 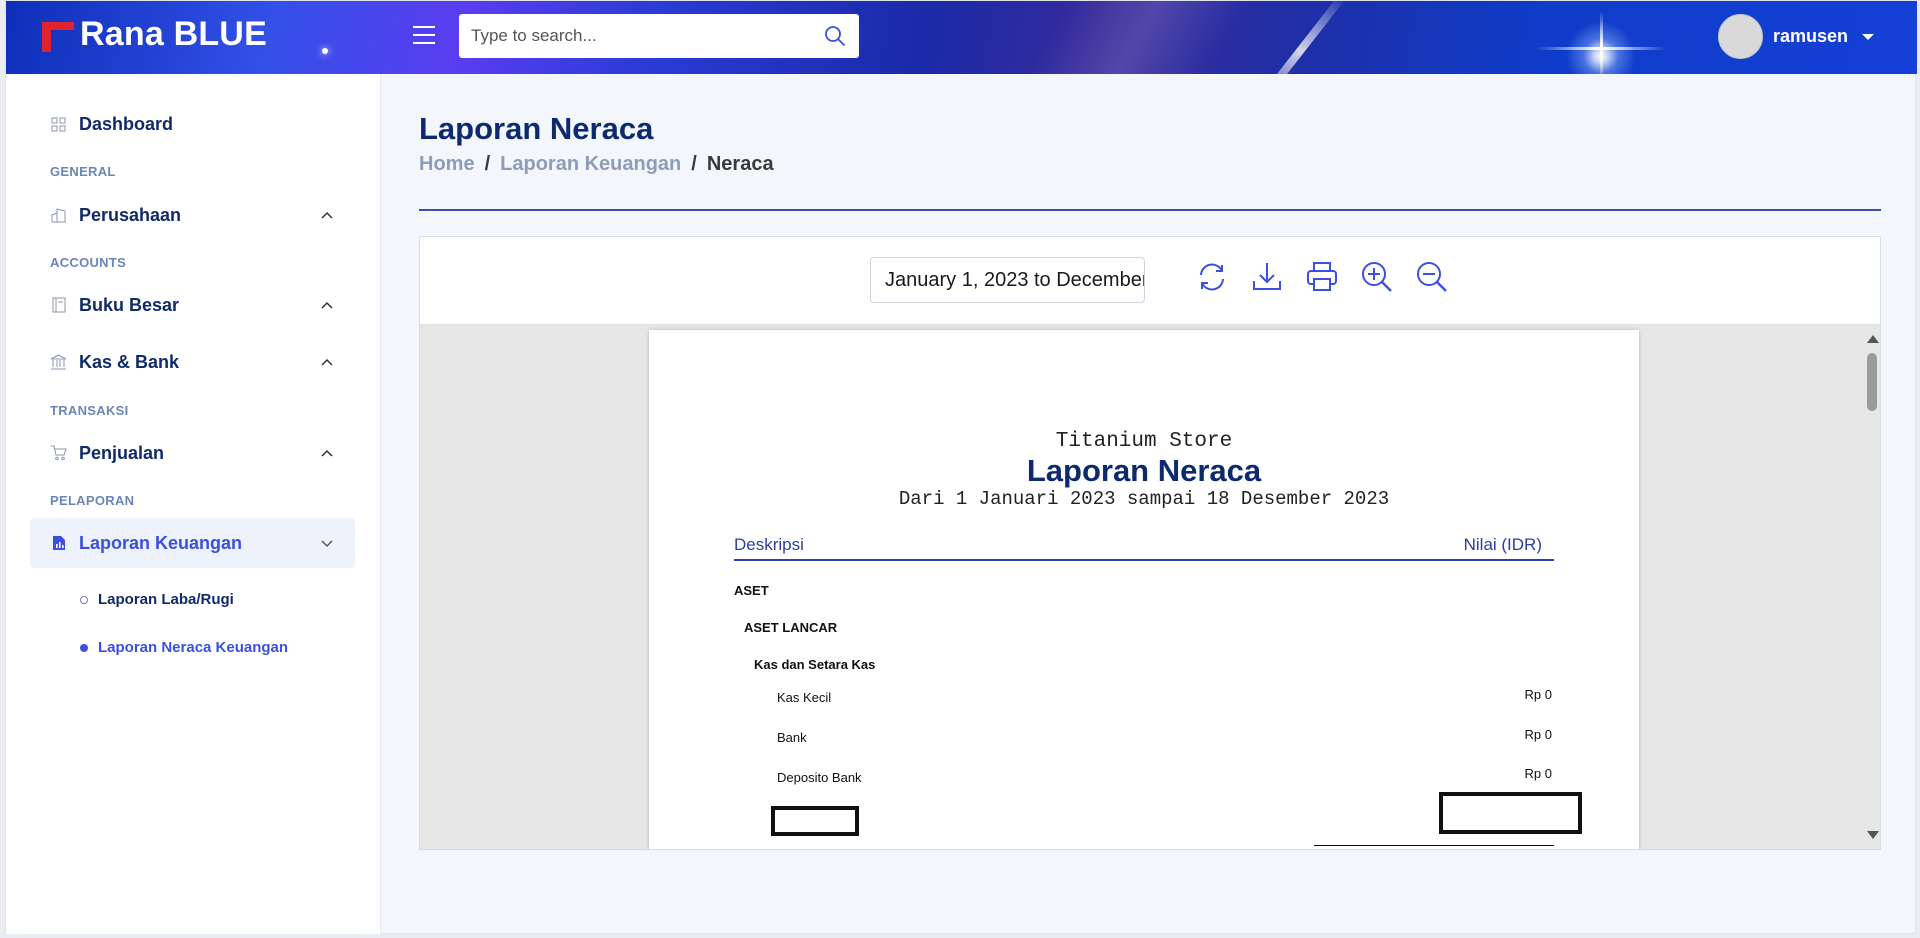 What do you see at coordinates (1144, 470) in the screenshot?
I see `report-title: Laporan Neraca` at bounding box center [1144, 470].